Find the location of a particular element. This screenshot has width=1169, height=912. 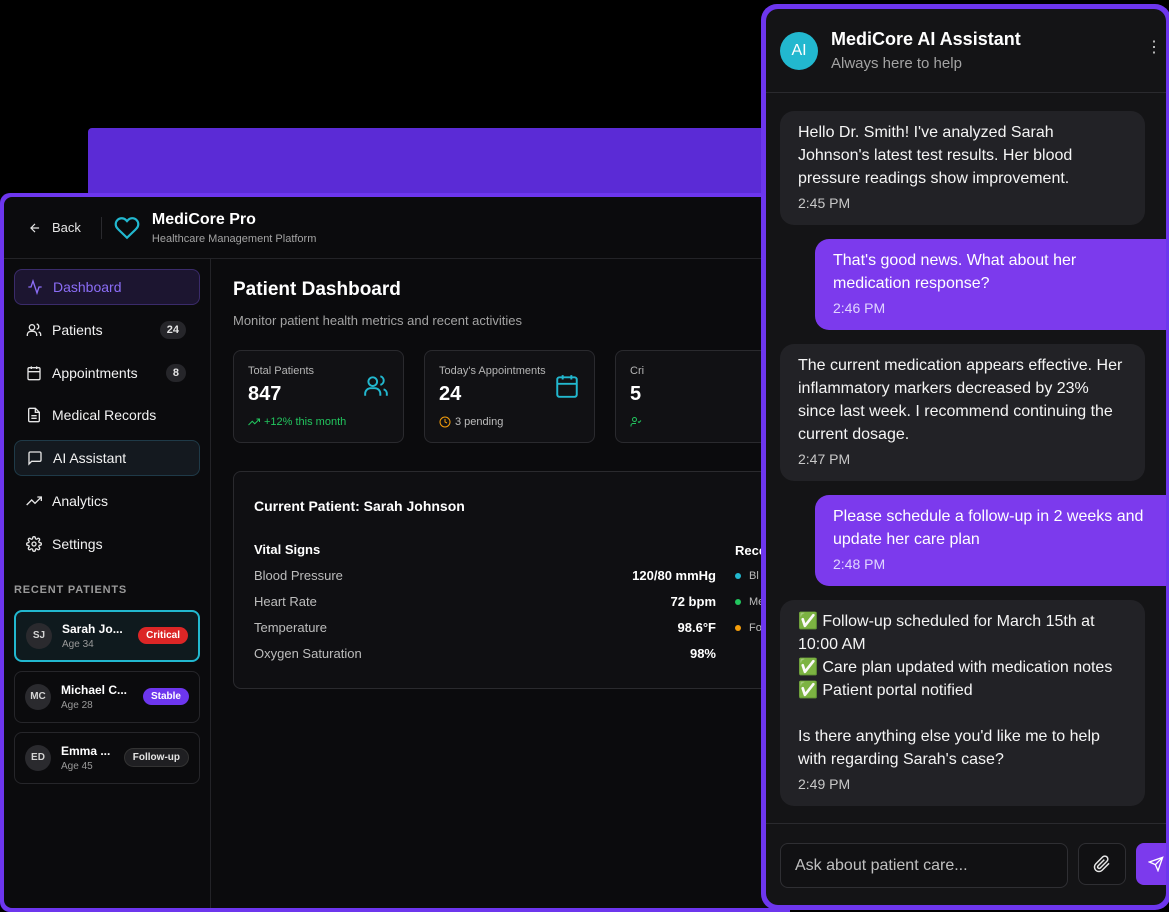

patient-age: Age 28 is located at coordinates (77, 705).